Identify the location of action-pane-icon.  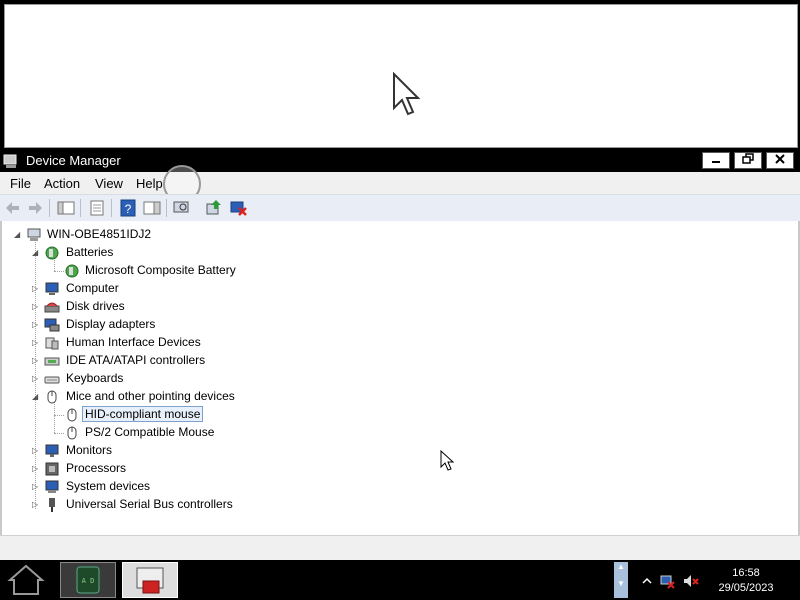
(152, 208).